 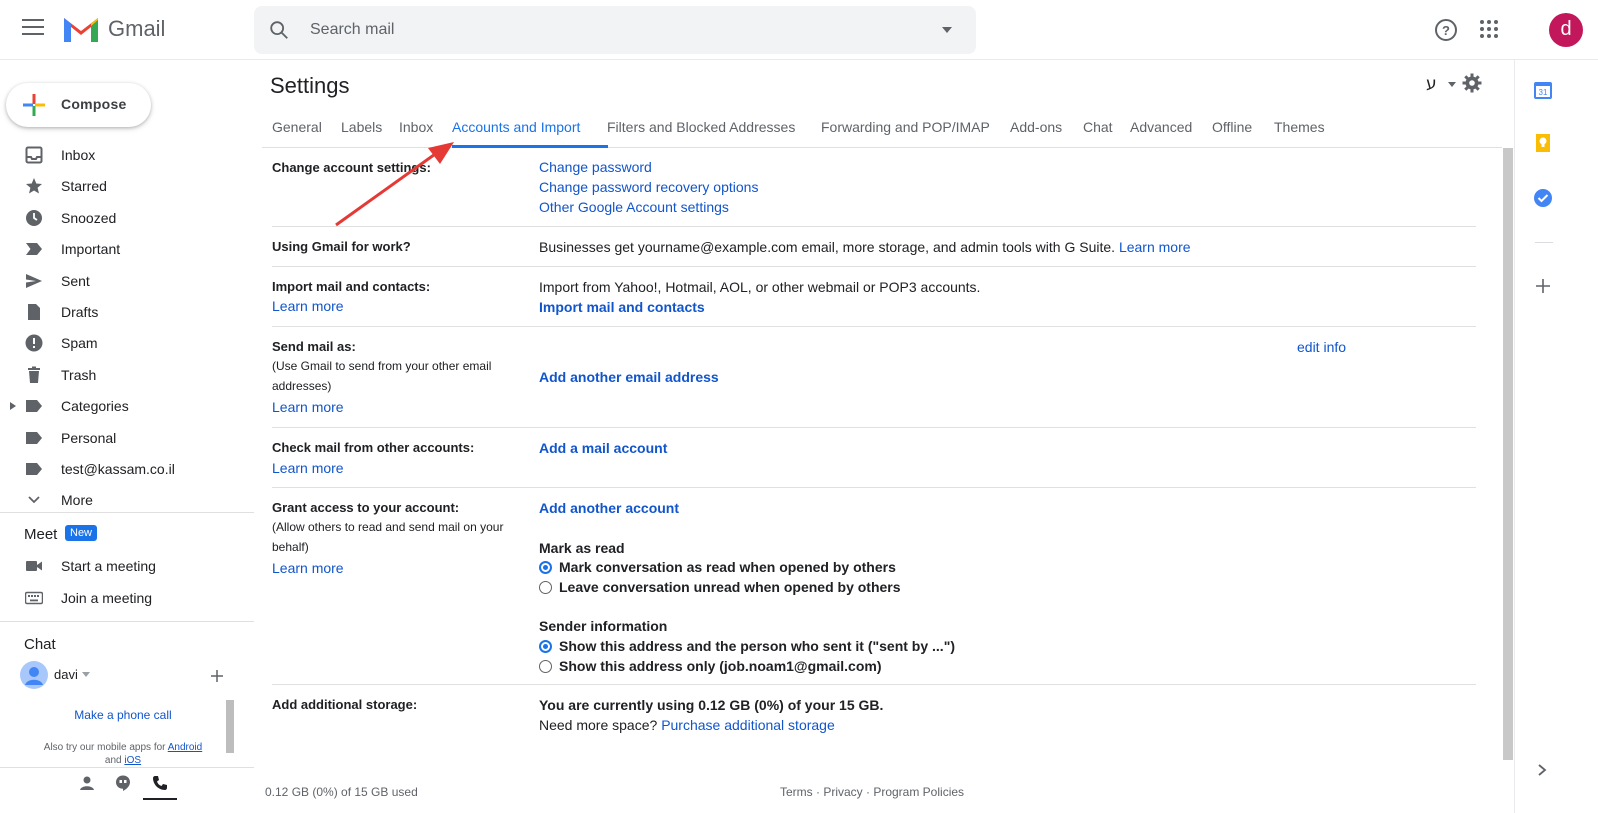 What do you see at coordinates (1543, 90) in the screenshot?
I see `calendar-icon: 31` at bounding box center [1543, 90].